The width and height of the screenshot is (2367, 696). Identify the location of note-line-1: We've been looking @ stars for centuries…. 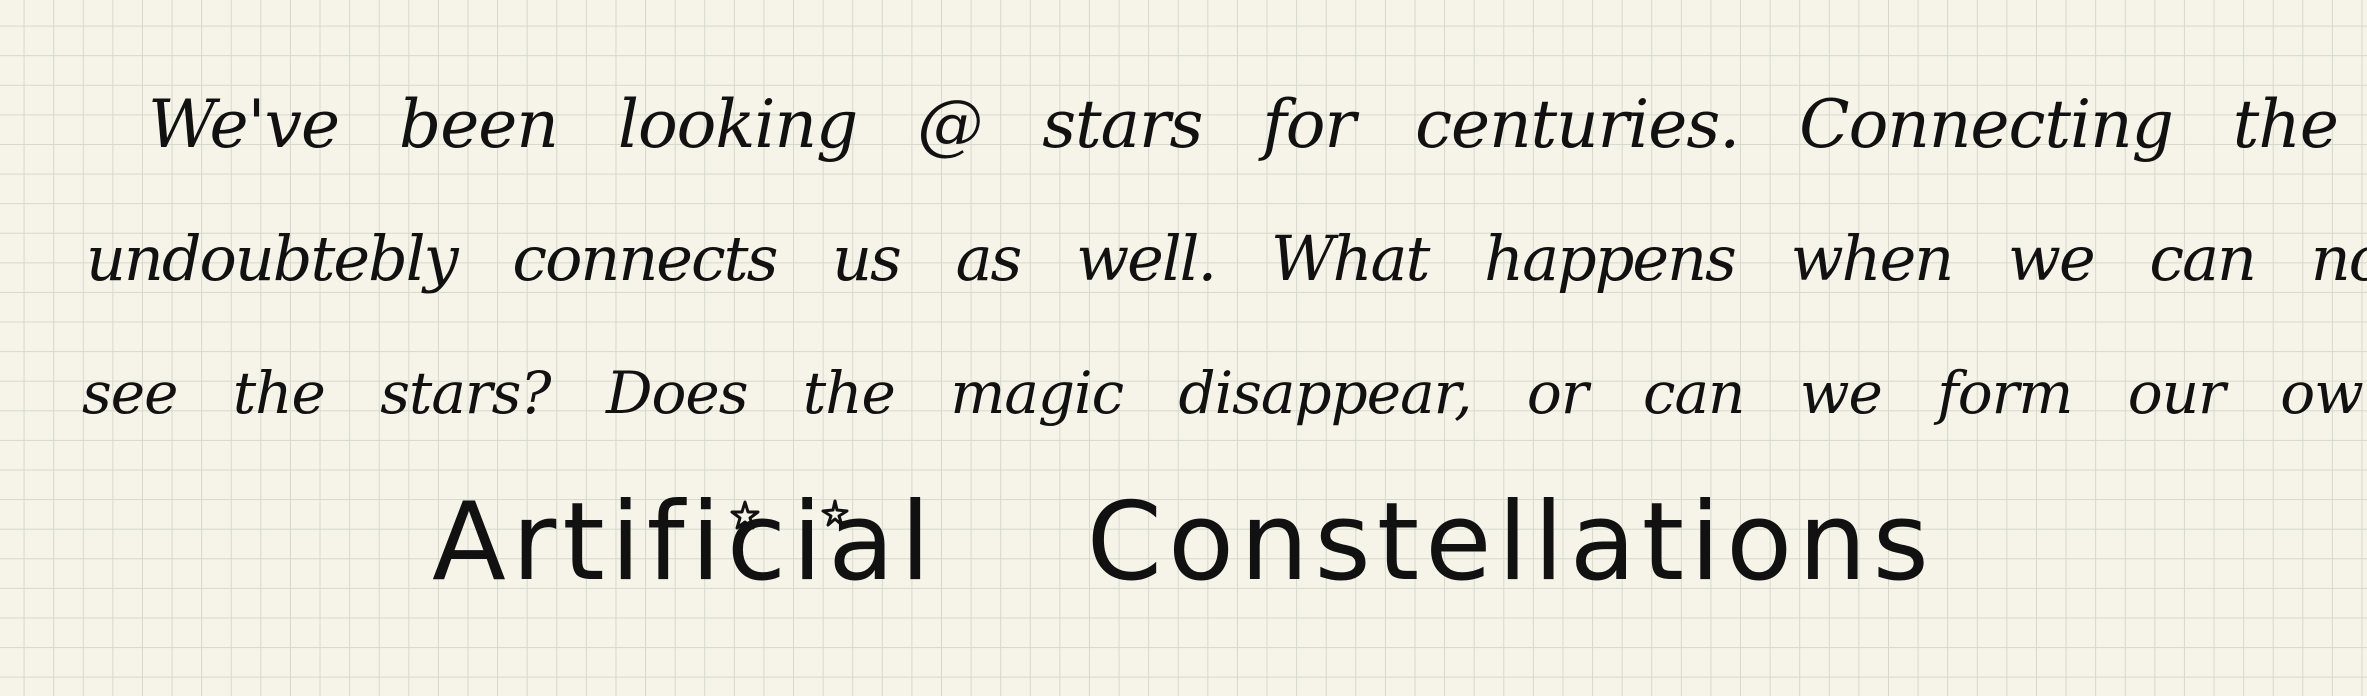
(1257, 124).